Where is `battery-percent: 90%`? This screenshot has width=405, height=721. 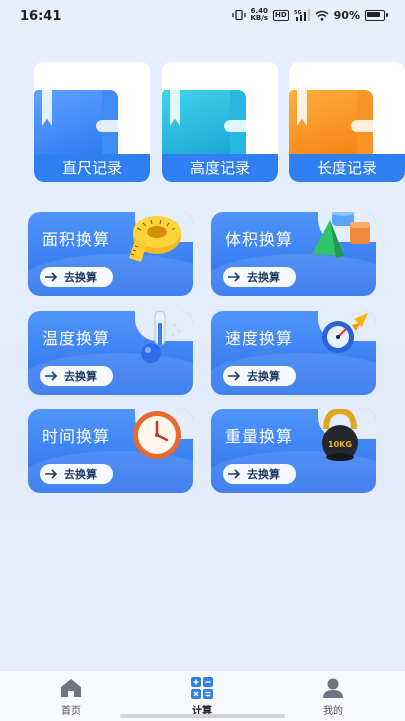 battery-percent: 90% is located at coordinates (346, 15).